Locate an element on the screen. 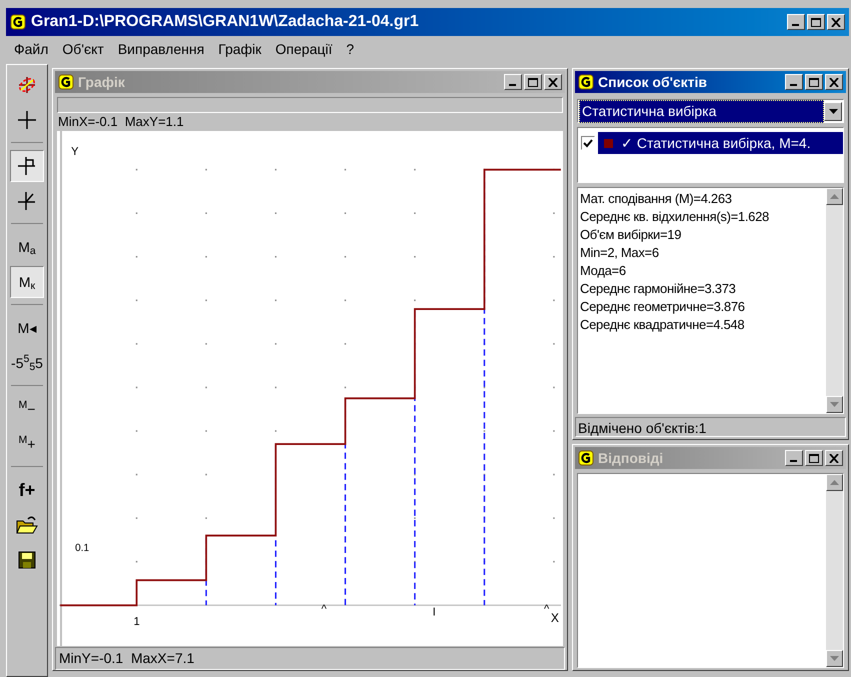 The height and width of the screenshot is (677, 851). object-list-item: ✓ Статистична вибірка, M=4. is located at coordinates (720, 143).